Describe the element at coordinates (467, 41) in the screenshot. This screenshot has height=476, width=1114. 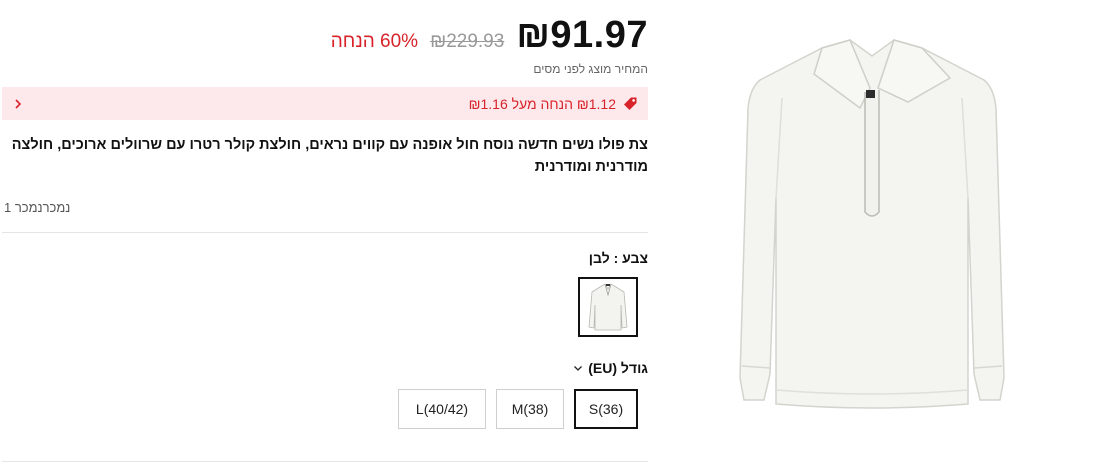
I see `original-price: ₪229.93` at that location.